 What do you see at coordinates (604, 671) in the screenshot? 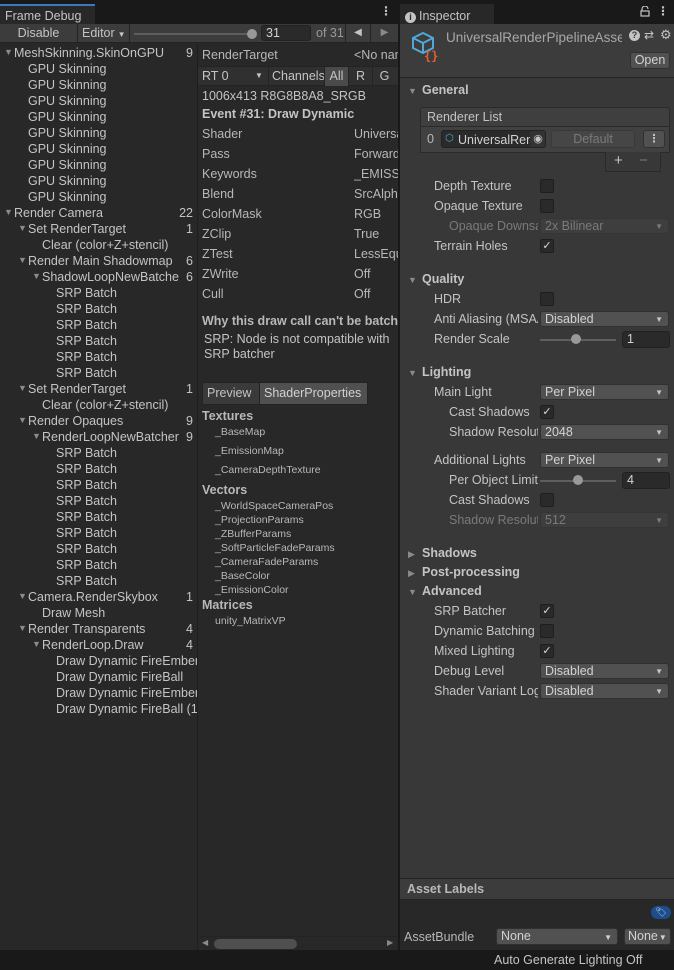
I see `debug-level-dropdown: Disabled ▼` at bounding box center [604, 671].